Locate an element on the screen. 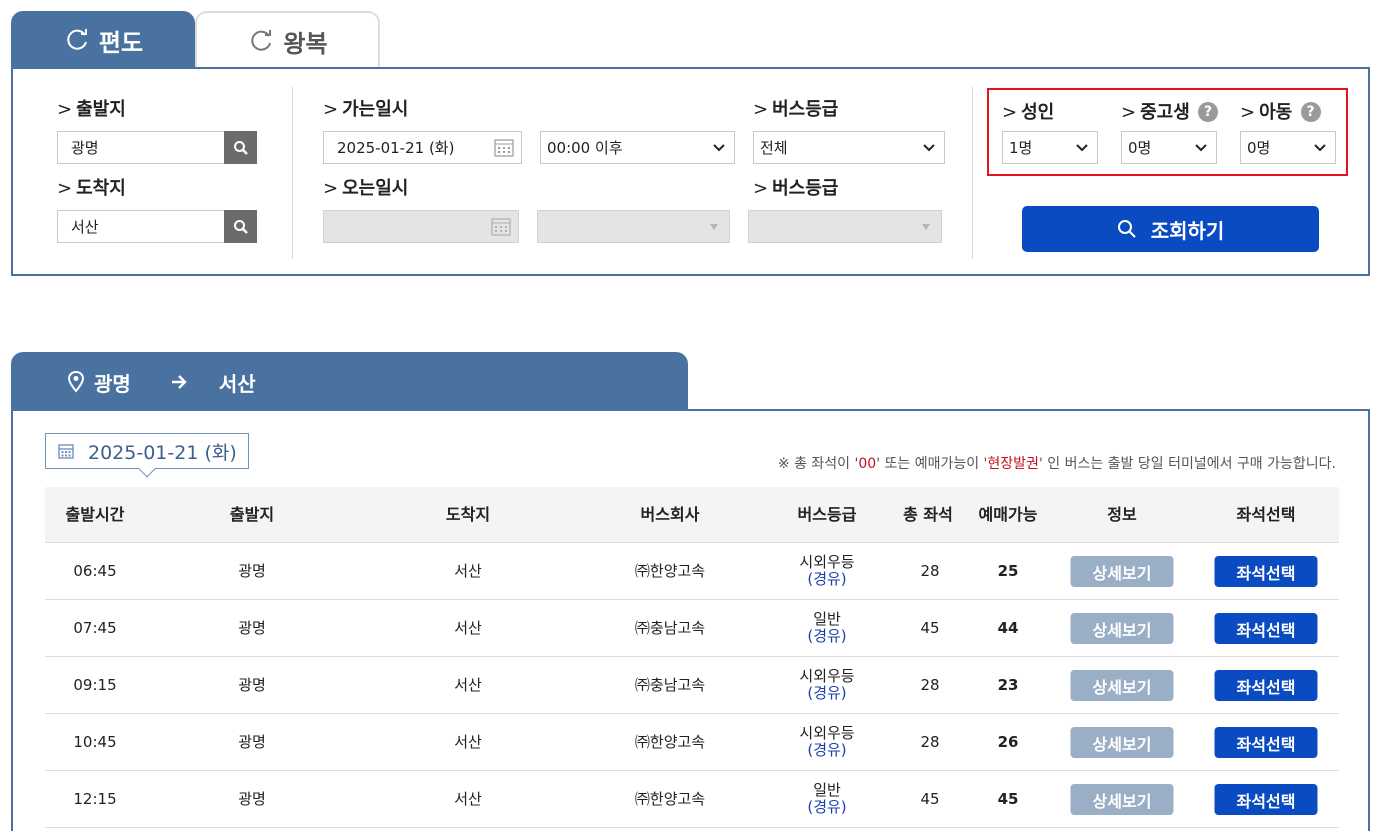 This screenshot has width=1387, height=831. query-button: 조회하기 is located at coordinates (1170, 229).